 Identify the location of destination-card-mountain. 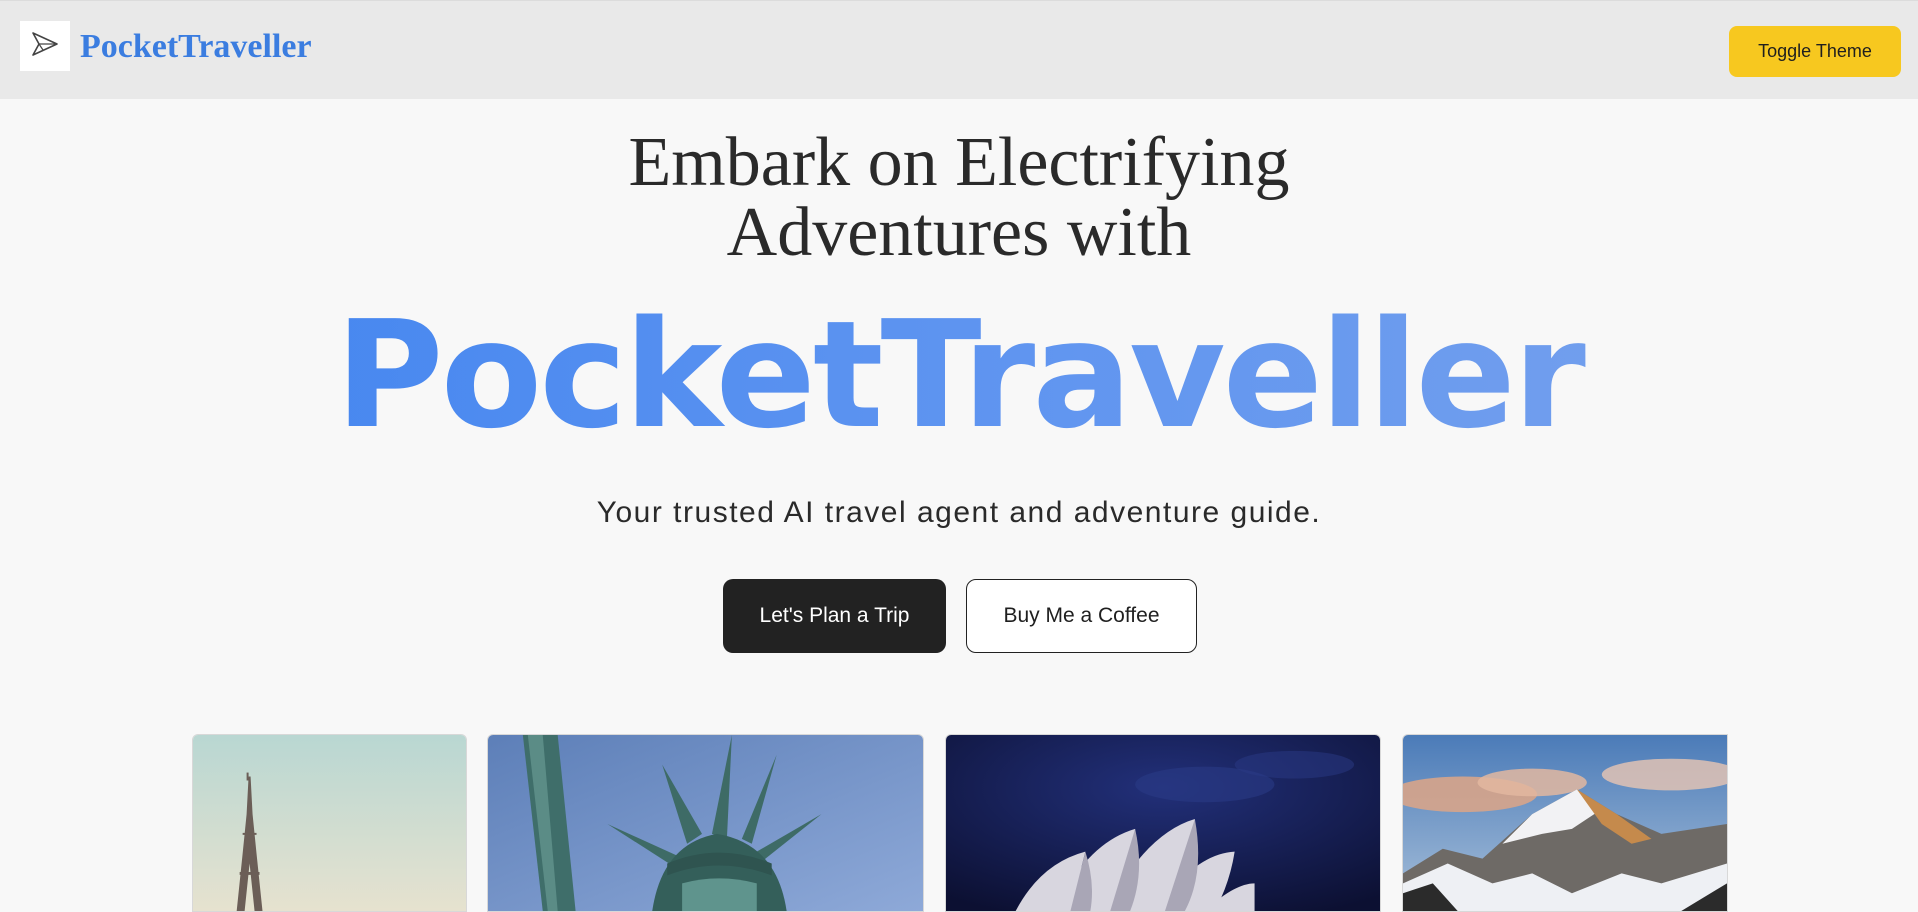
(1565, 823).